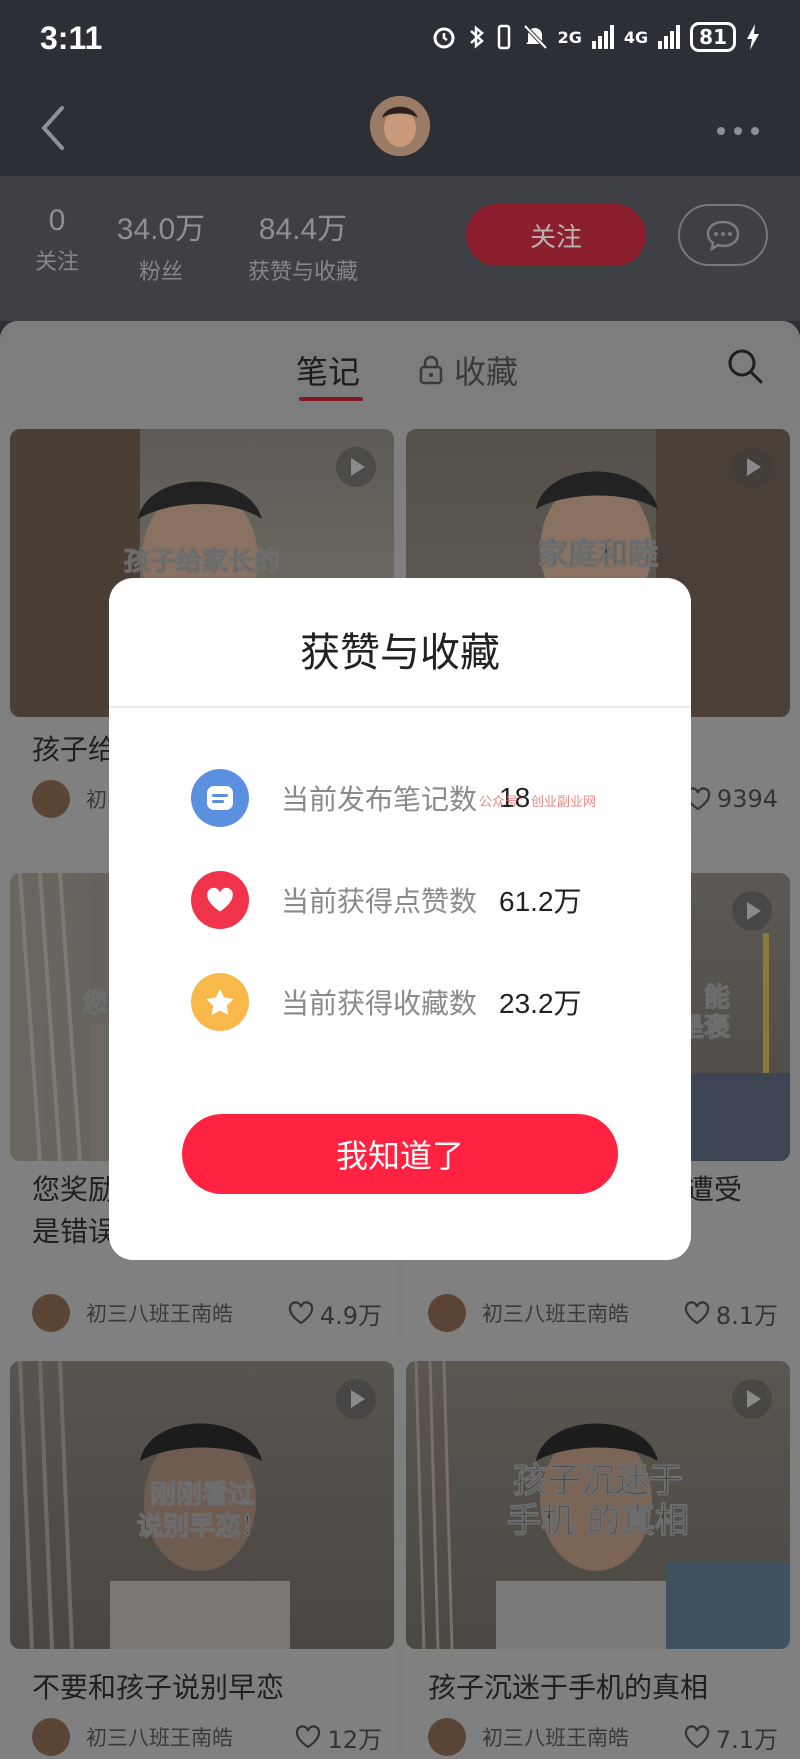 Image resolution: width=800 pixels, height=1759 pixels. What do you see at coordinates (400, 40) in the screenshot?
I see `status-bar: 3:11 2G 4G 81` at bounding box center [400, 40].